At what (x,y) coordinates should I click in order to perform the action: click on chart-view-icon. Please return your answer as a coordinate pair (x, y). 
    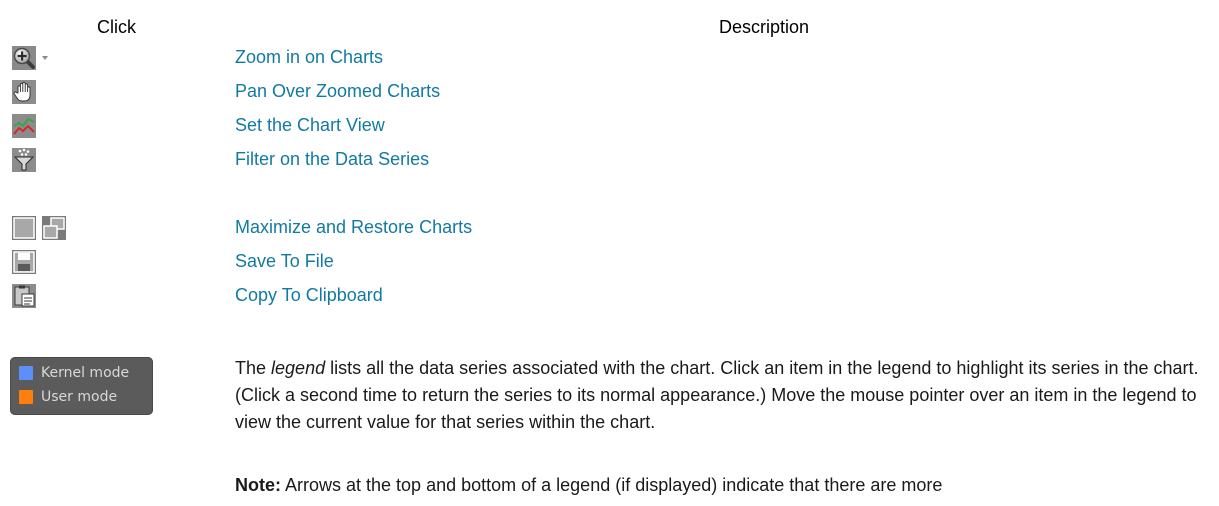
    Looking at the image, I should click on (24, 126).